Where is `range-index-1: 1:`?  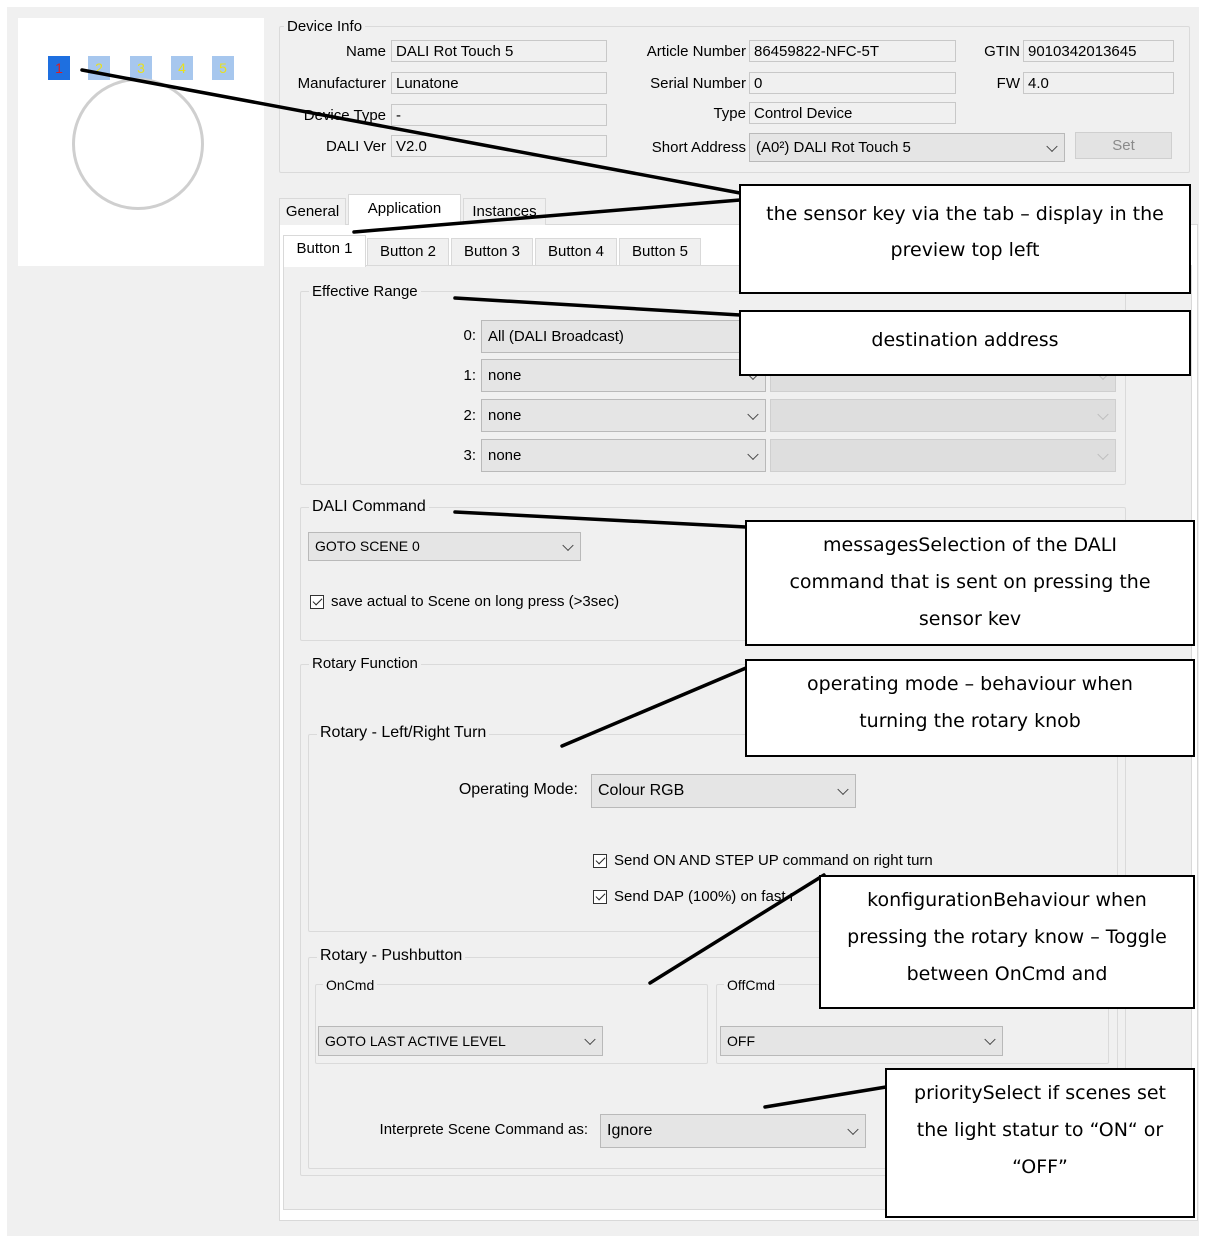 range-index-1: 1: is located at coordinates (469, 375).